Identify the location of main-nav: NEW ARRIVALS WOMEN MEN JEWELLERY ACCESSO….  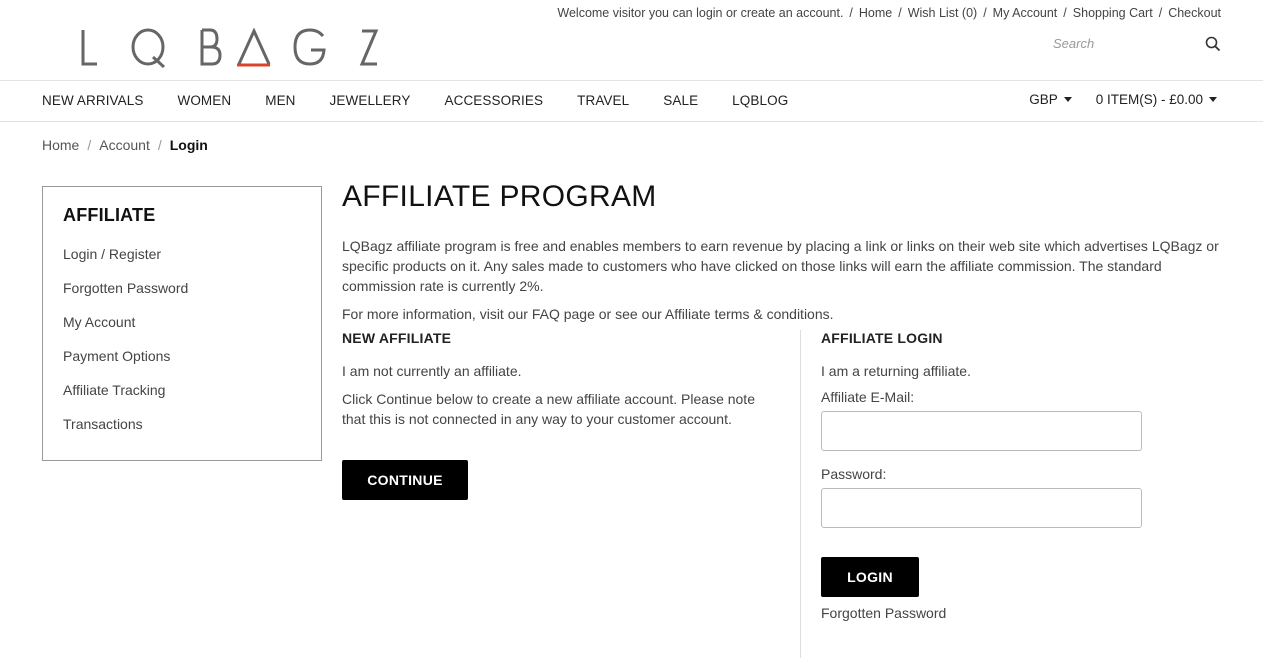
(631, 101).